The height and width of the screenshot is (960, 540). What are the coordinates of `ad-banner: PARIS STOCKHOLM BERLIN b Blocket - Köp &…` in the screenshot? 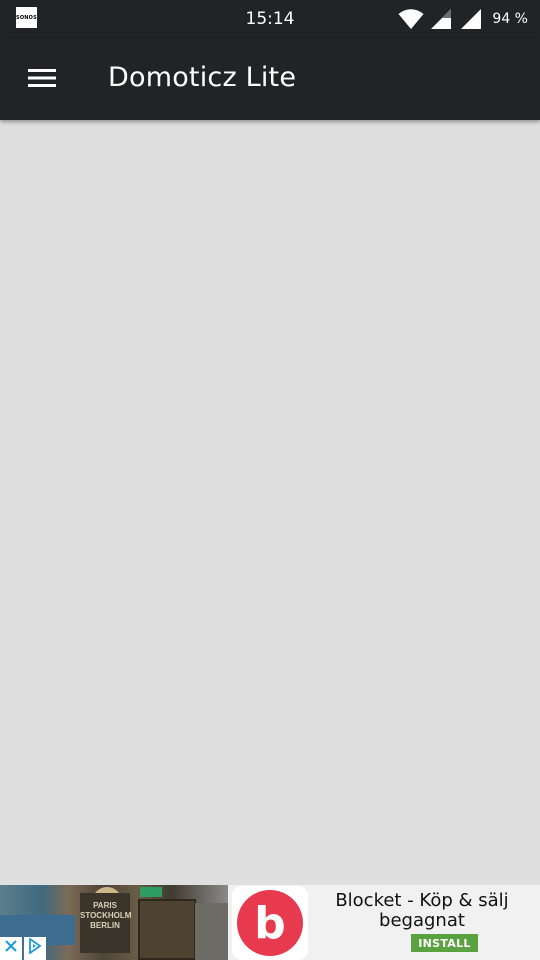 It's located at (270, 922).